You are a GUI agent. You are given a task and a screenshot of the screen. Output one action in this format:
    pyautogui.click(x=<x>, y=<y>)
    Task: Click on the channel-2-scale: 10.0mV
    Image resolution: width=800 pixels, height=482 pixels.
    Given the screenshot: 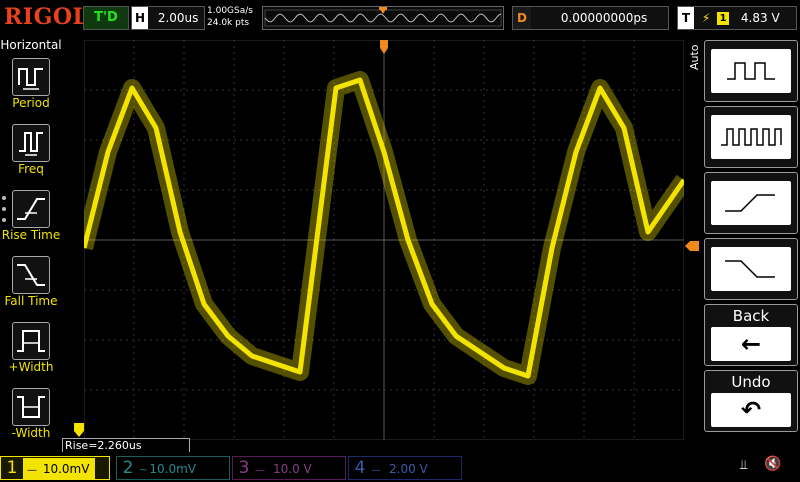 What is the action you would take?
    pyautogui.click(x=173, y=469)
    